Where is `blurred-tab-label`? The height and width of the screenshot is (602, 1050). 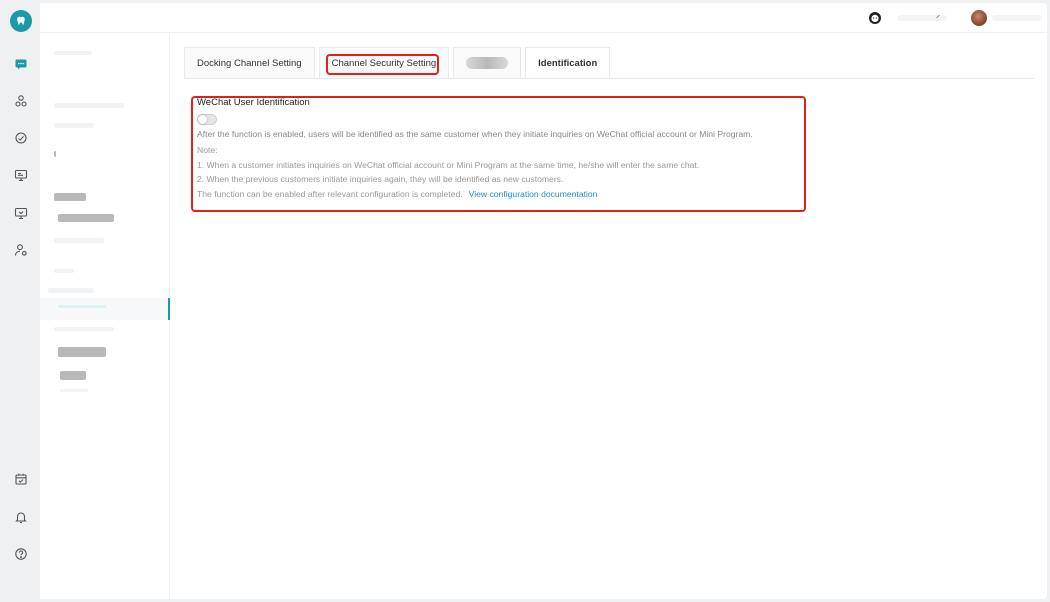
blurred-tab-label is located at coordinates (487, 63).